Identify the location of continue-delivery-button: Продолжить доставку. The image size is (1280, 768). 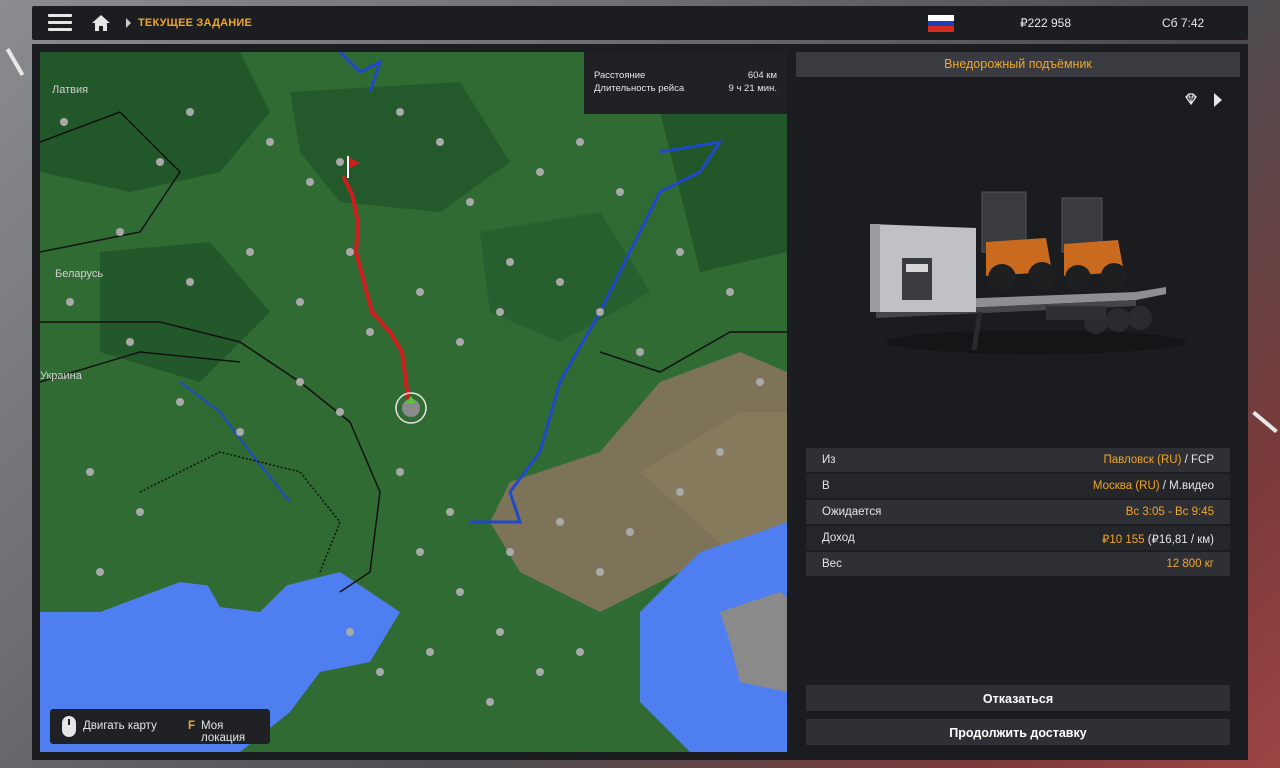
(1018, 732).